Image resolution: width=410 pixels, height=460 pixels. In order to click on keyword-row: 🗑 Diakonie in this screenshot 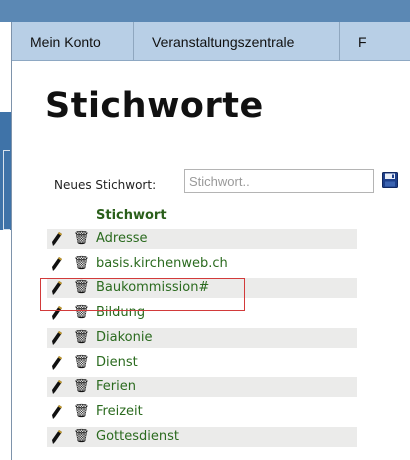, I will do `click(202, 338)`.